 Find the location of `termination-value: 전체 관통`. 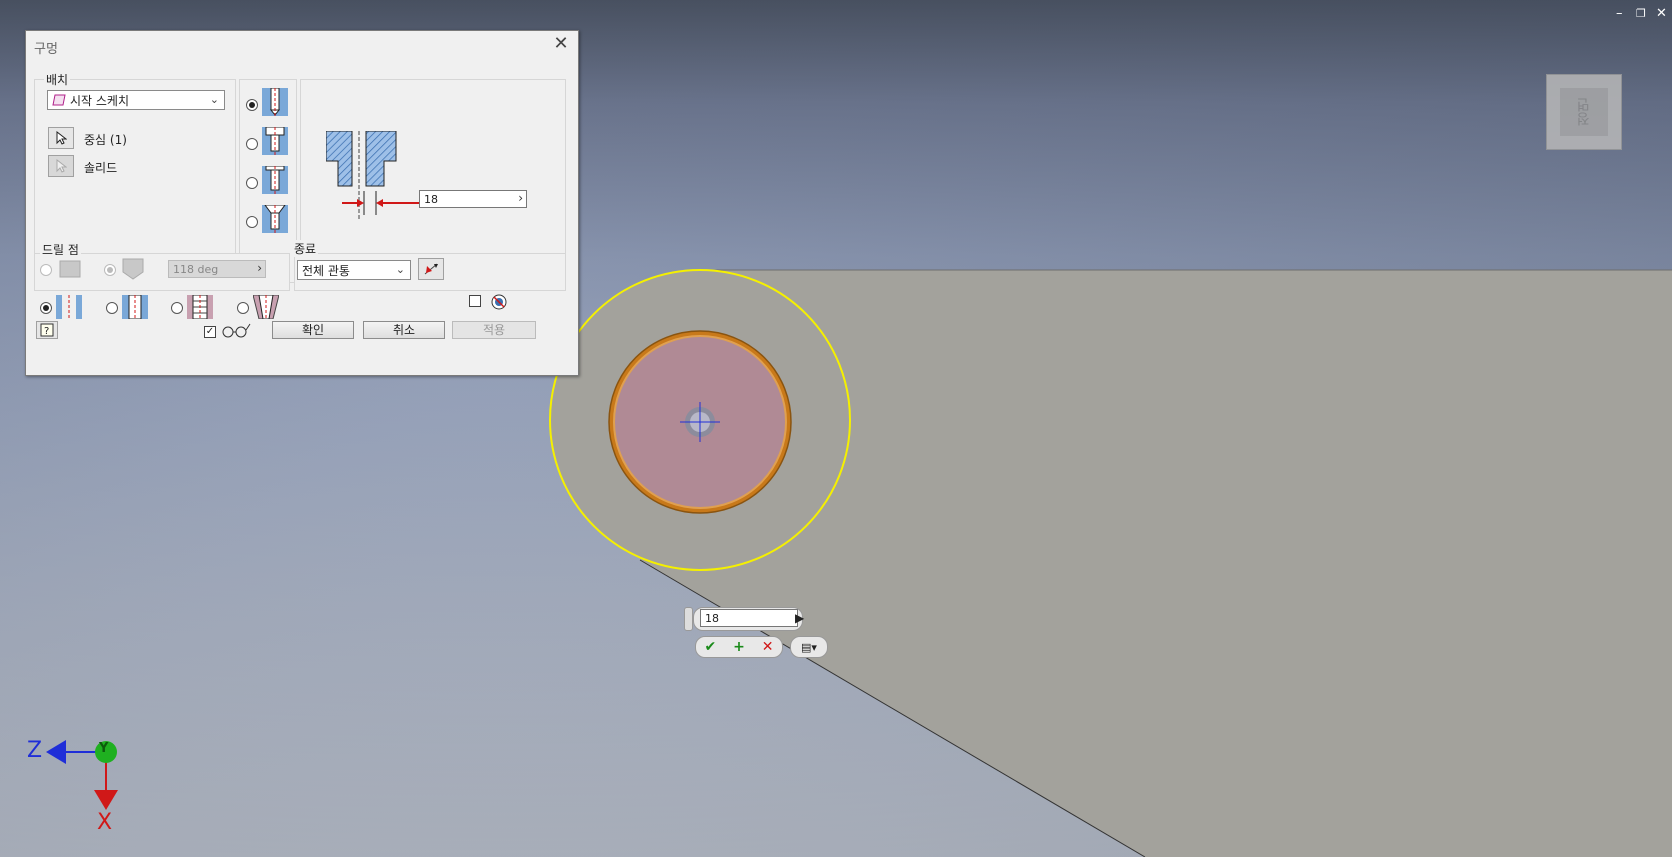

termination-value: 전체 관통 is located at coordinates (326, 270).